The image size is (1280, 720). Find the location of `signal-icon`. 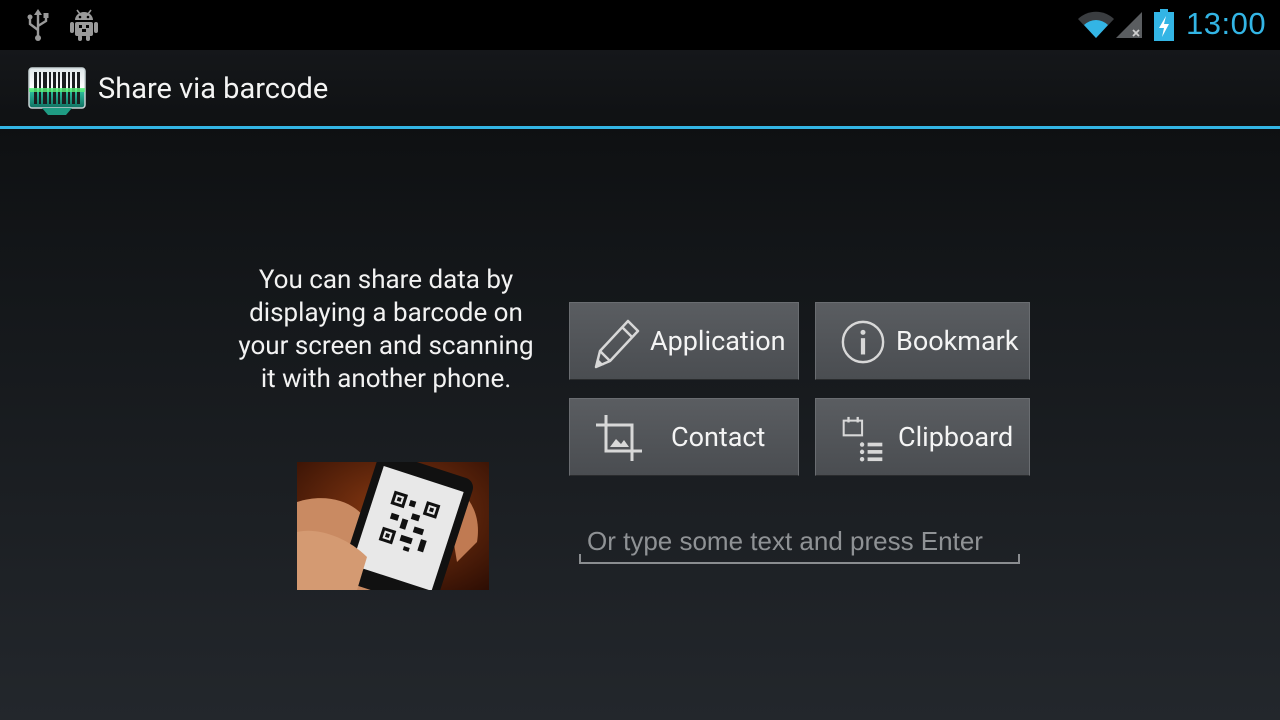

signal-icon is located at coordinates (1129, 25).